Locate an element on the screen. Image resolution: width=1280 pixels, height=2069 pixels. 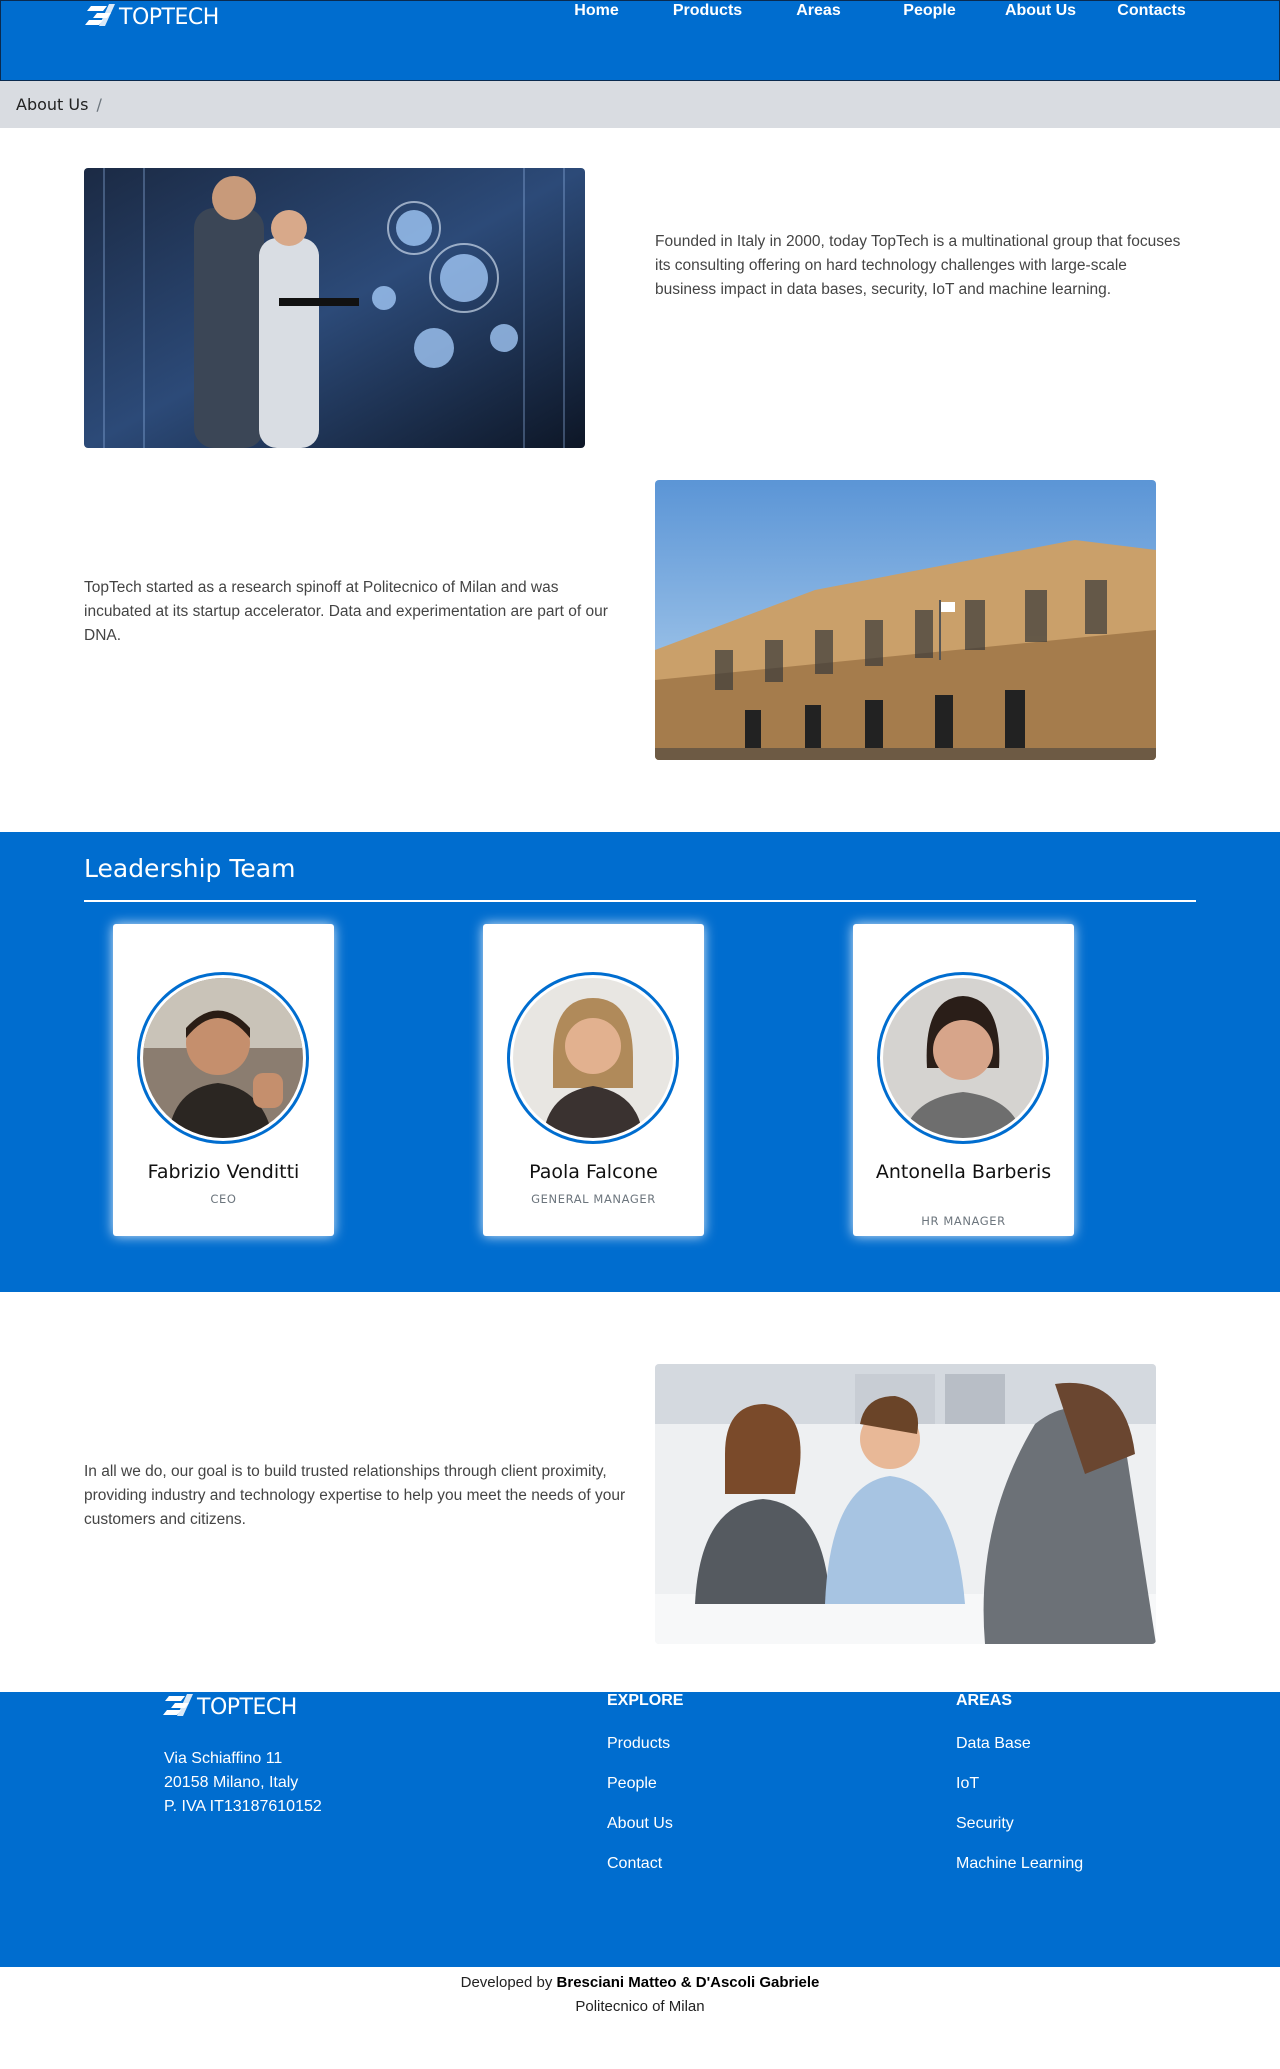
credits-authors: Bresciani Matteo & D'Ascoli Gabriele is located at coordinates (688, 1982).